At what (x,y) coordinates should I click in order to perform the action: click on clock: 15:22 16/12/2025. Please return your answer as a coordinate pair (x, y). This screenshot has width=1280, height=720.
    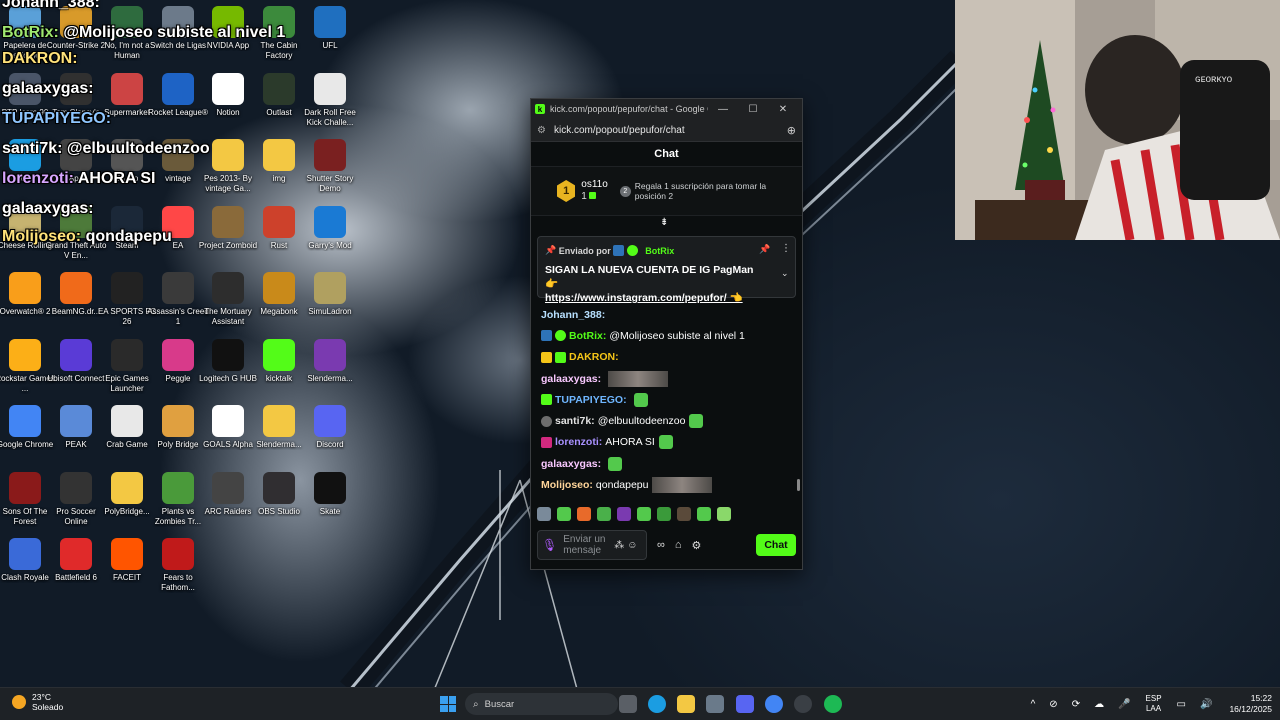
    Looking at the image, I should click on (1250, 704).